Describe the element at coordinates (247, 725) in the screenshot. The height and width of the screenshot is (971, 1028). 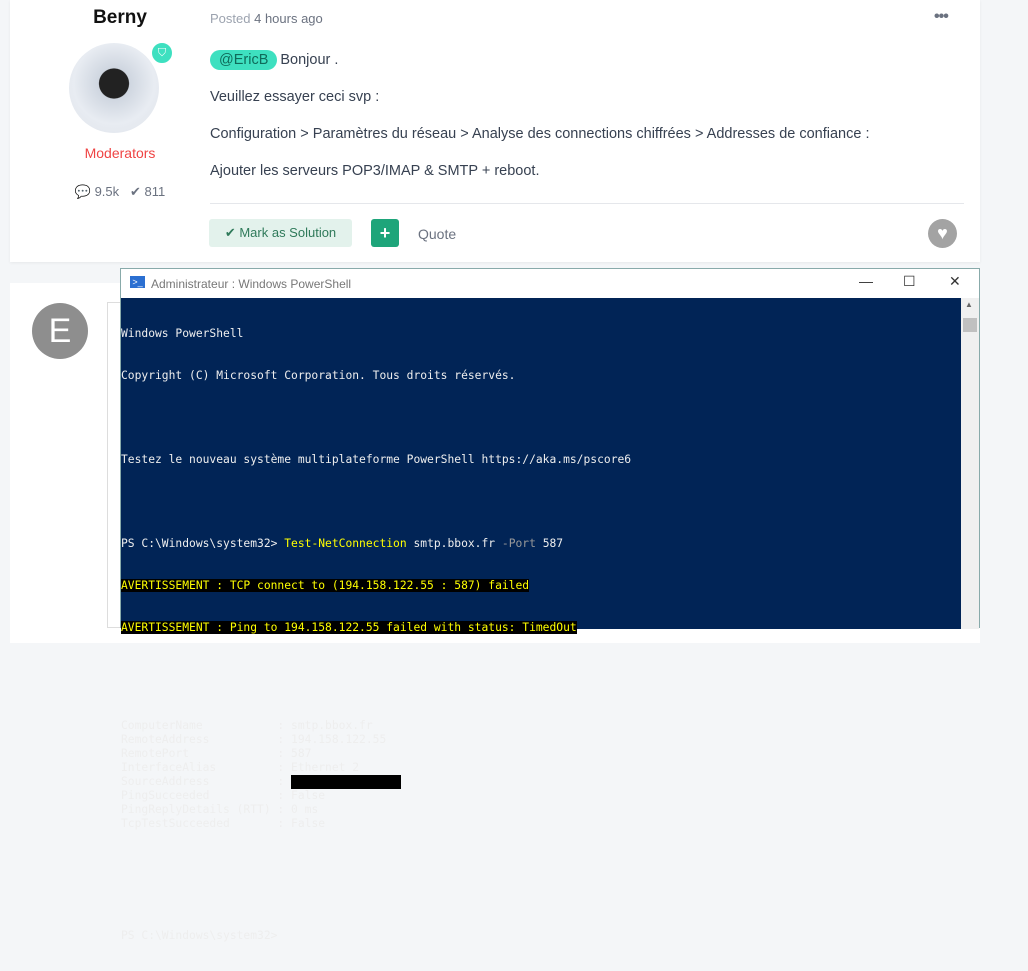
I see `result-row: ComputerName : smtp.bbox.fr` at that location.